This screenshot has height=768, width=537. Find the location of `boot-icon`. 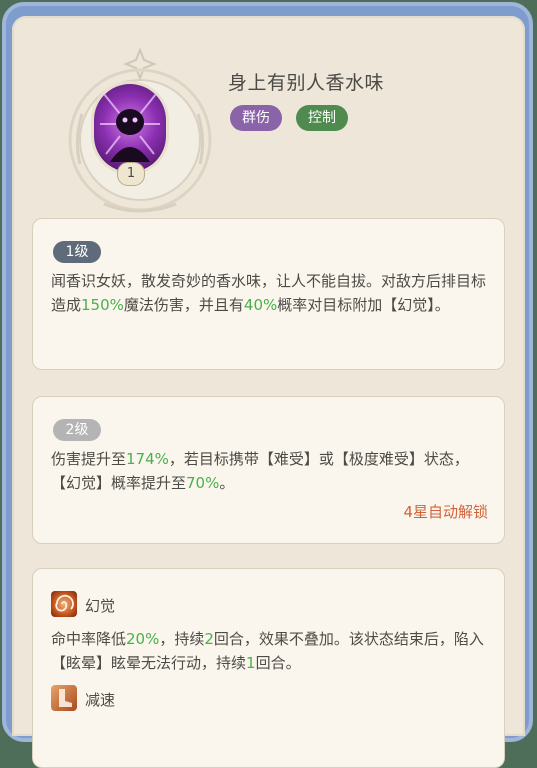

boot-icon is located at coordinates (64, 698).